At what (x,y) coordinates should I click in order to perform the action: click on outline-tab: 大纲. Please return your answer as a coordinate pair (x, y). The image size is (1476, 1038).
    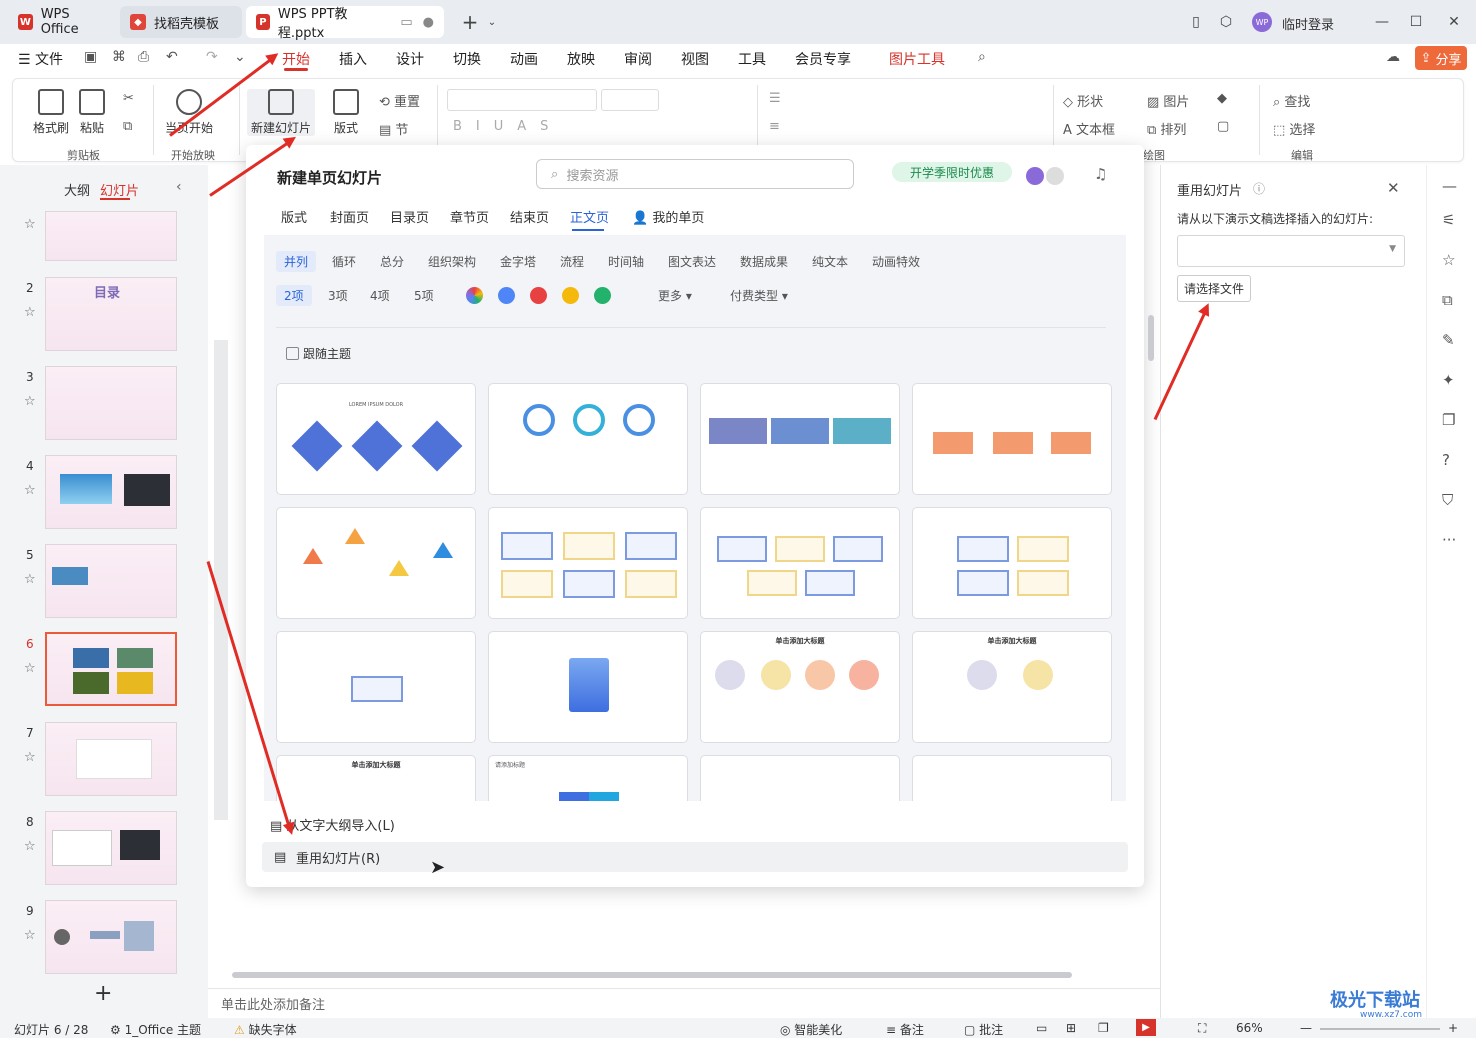
    Looking at the image, I should click on (77, 189).